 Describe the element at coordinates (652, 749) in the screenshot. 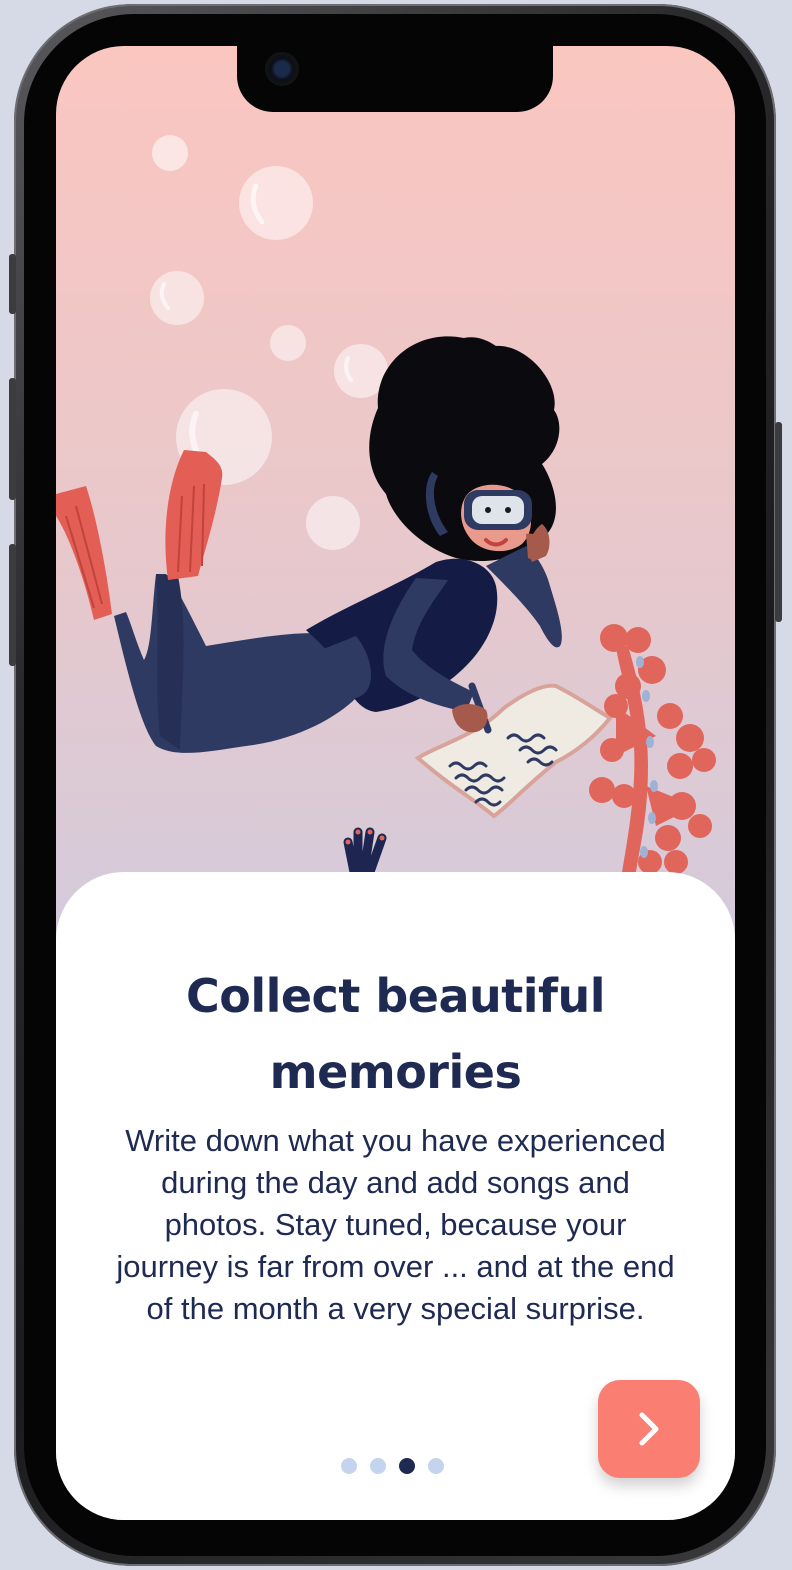

I see `coral` at that location.